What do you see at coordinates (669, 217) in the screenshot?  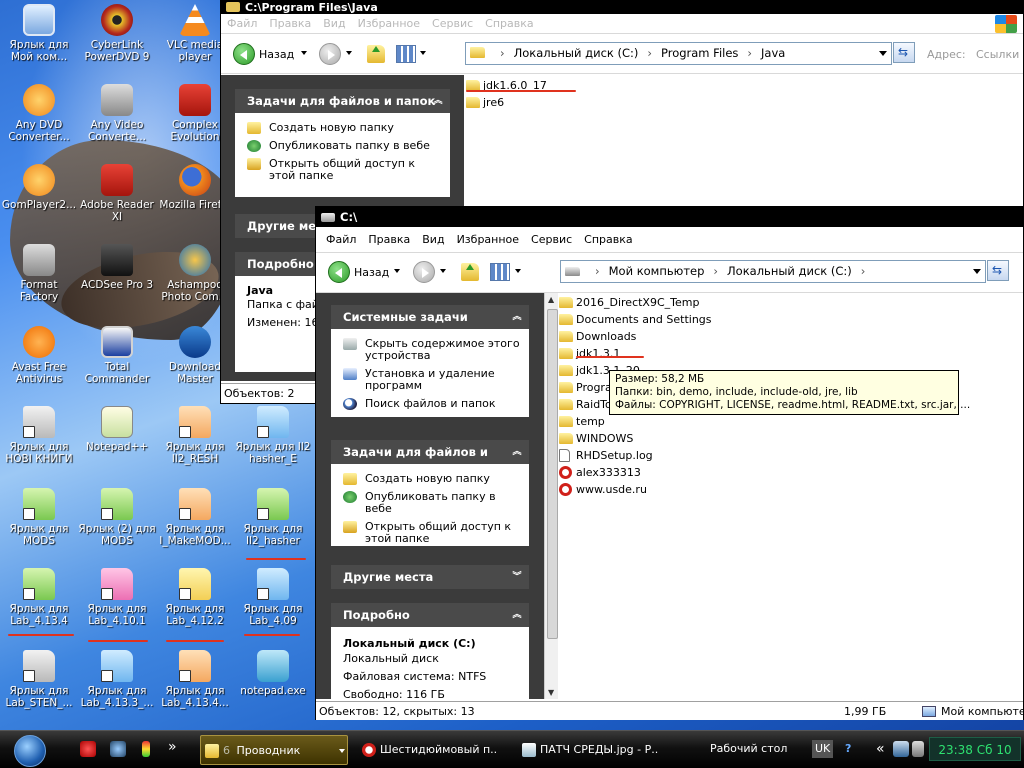 I see `title-bar: C:\` at bounding box center [669, 217].